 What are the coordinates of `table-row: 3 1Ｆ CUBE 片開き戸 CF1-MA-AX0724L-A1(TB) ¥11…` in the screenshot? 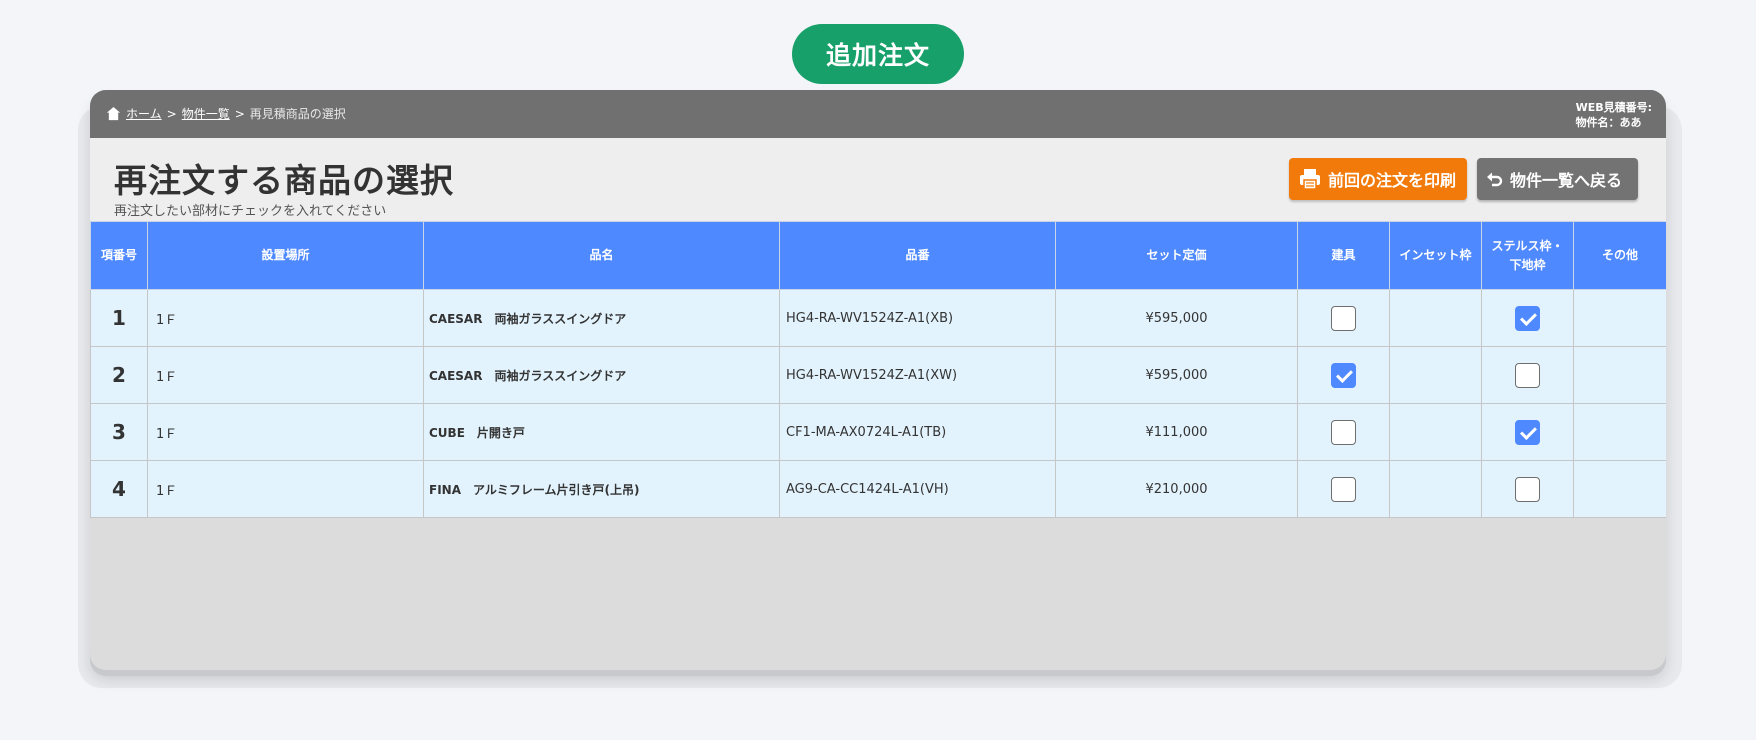 It's located at (878, 432).